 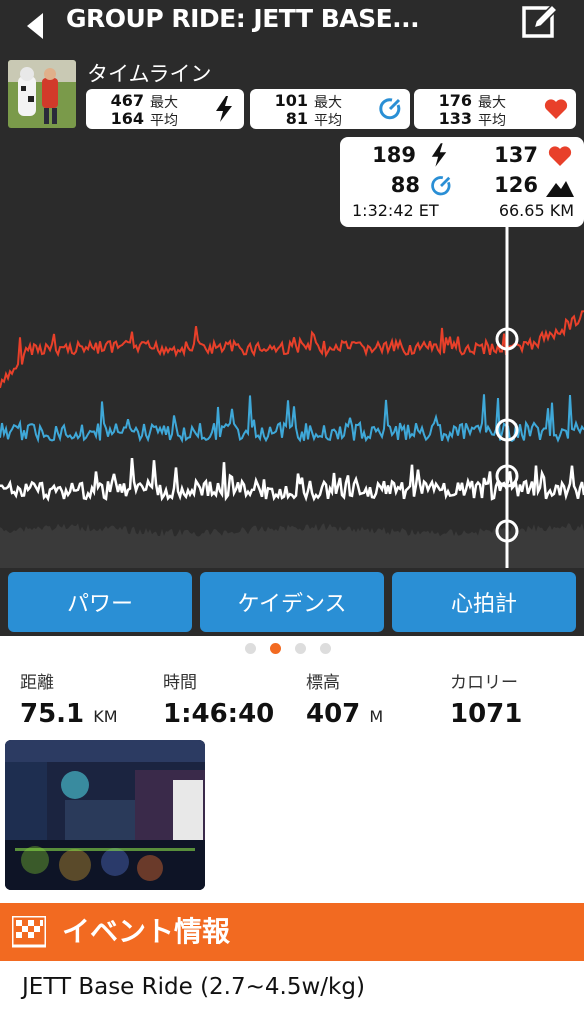 What do you see at coordinates (29, 933) in the screenshot?
I see `checkered-flag-icon` at bounding box center [29, 933].